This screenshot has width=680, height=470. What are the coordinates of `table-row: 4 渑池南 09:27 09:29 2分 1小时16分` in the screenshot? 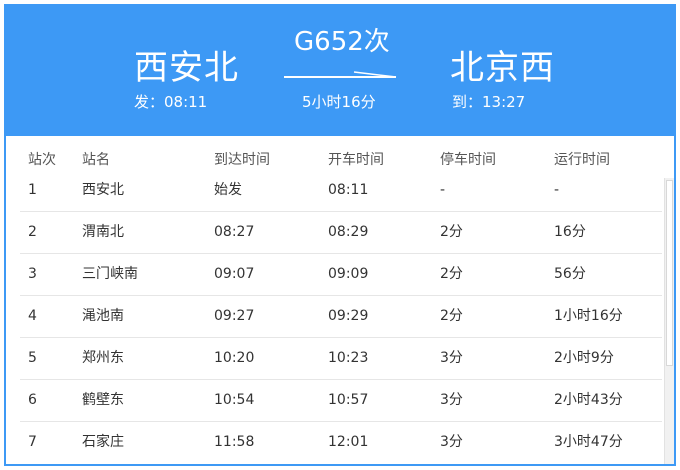 It's located at (334, 317).